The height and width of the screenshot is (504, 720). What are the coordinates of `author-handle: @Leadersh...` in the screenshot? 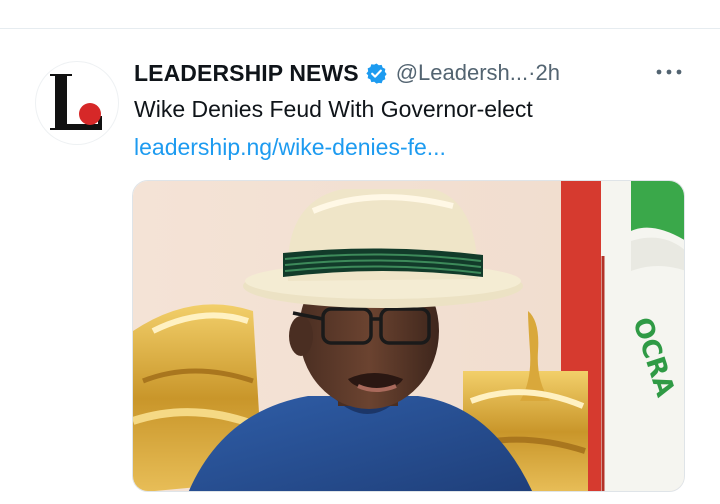 It's located at (462, 73).